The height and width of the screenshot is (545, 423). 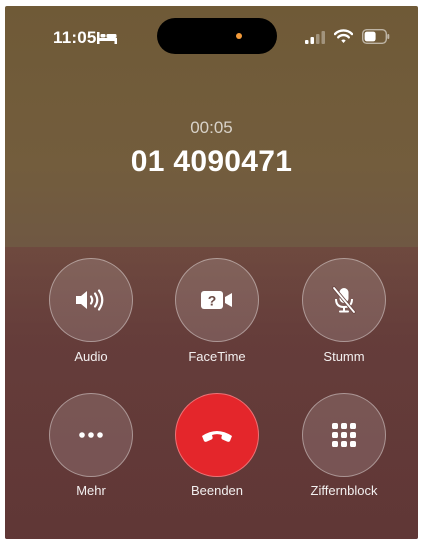 What do you see at coordinates (211, 127) in the screenshot?
I see `call-timer: 00:05` at bounding box center [211, 127].